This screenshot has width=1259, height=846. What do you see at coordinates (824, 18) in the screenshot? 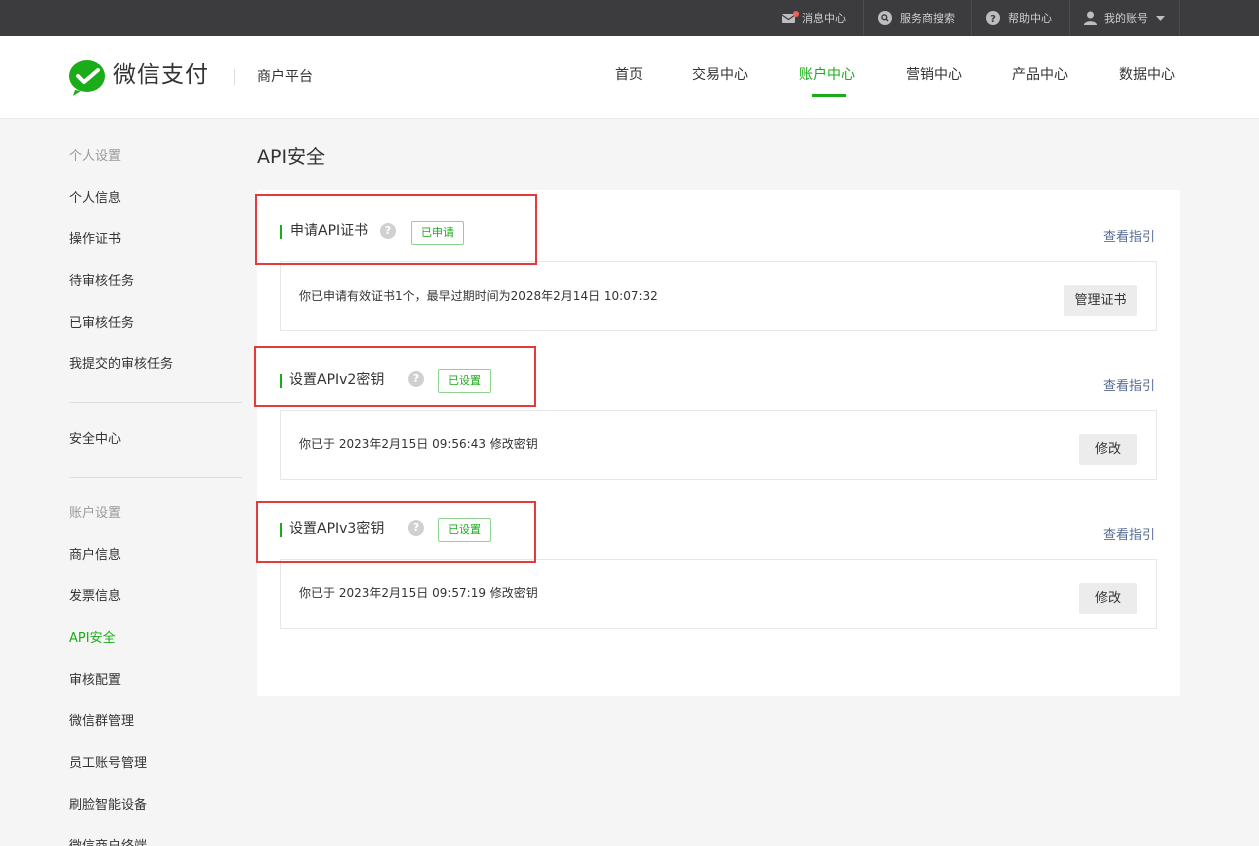
I see `messages-label: 消息中心` at bounding box center [824, 18].